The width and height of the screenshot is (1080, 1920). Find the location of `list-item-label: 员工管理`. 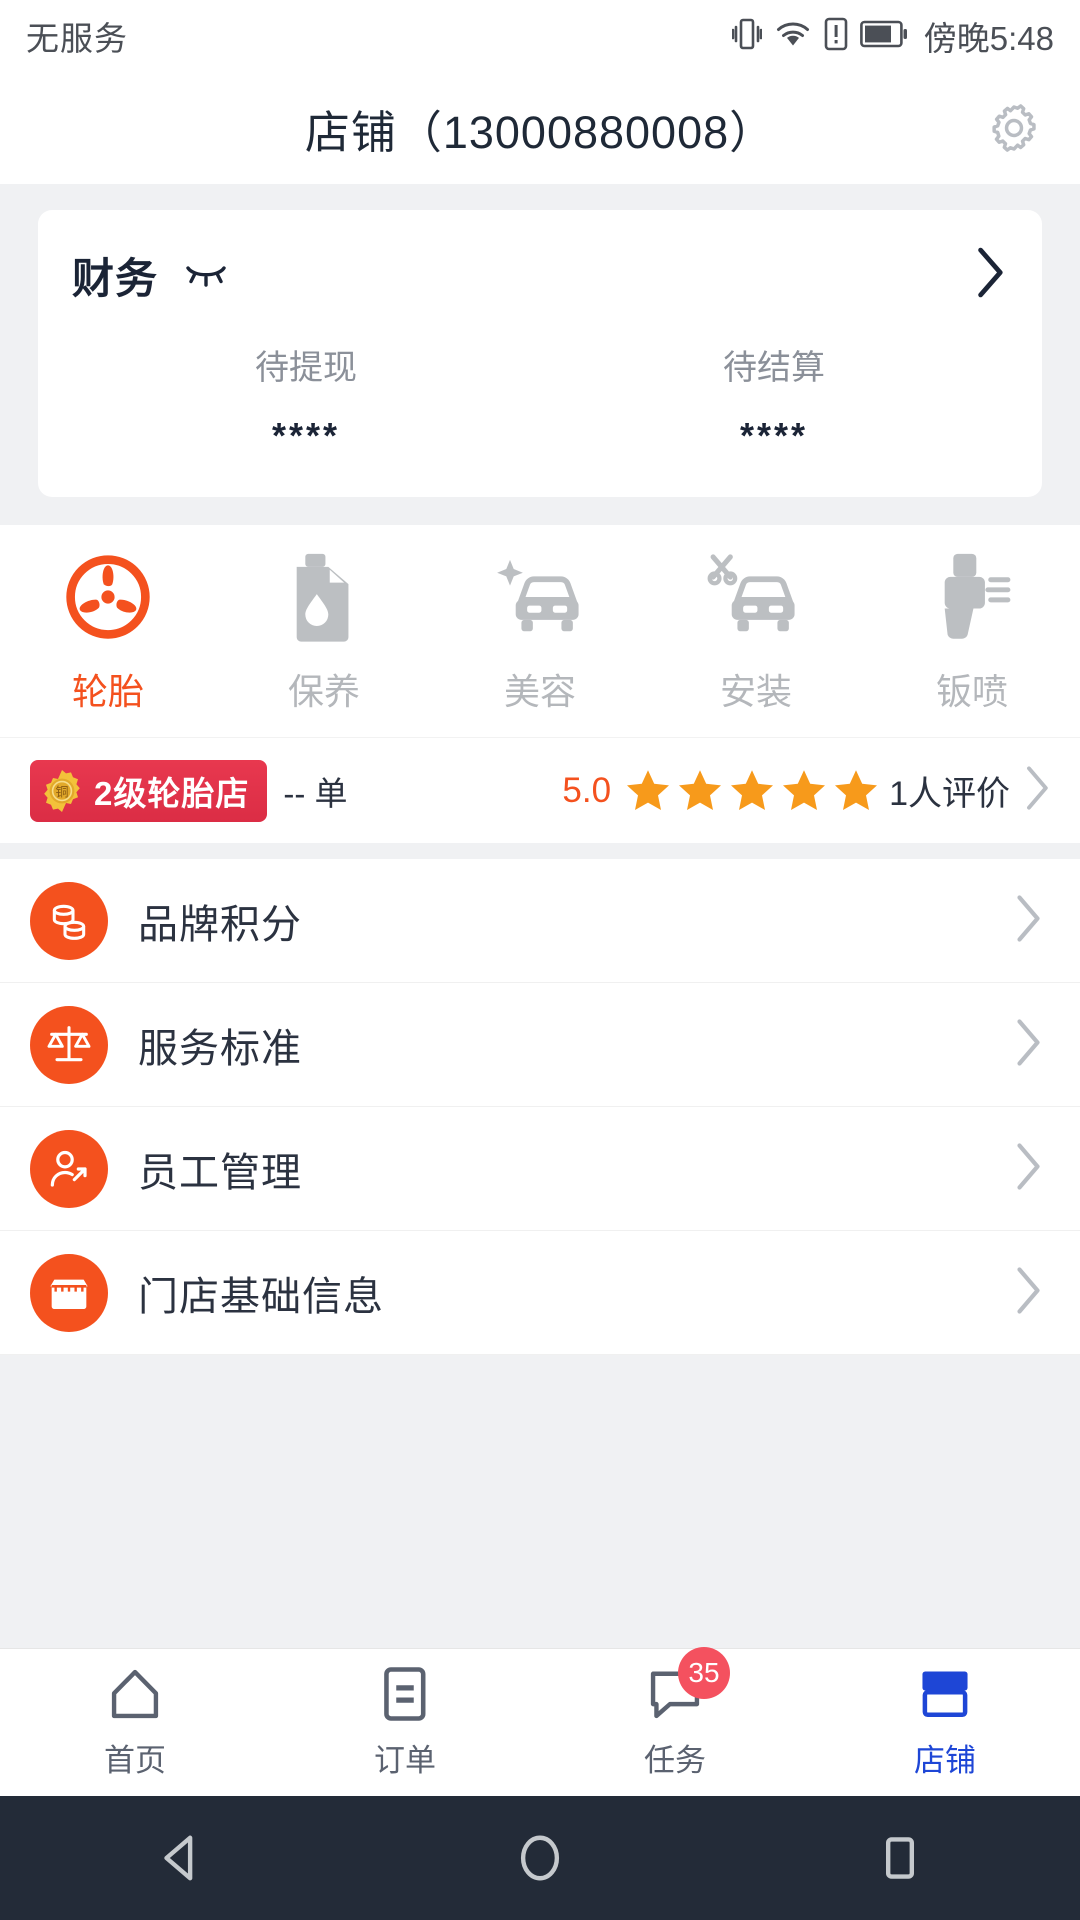

list-item-label: 员工管理 is located at coordinates (220, 1172).